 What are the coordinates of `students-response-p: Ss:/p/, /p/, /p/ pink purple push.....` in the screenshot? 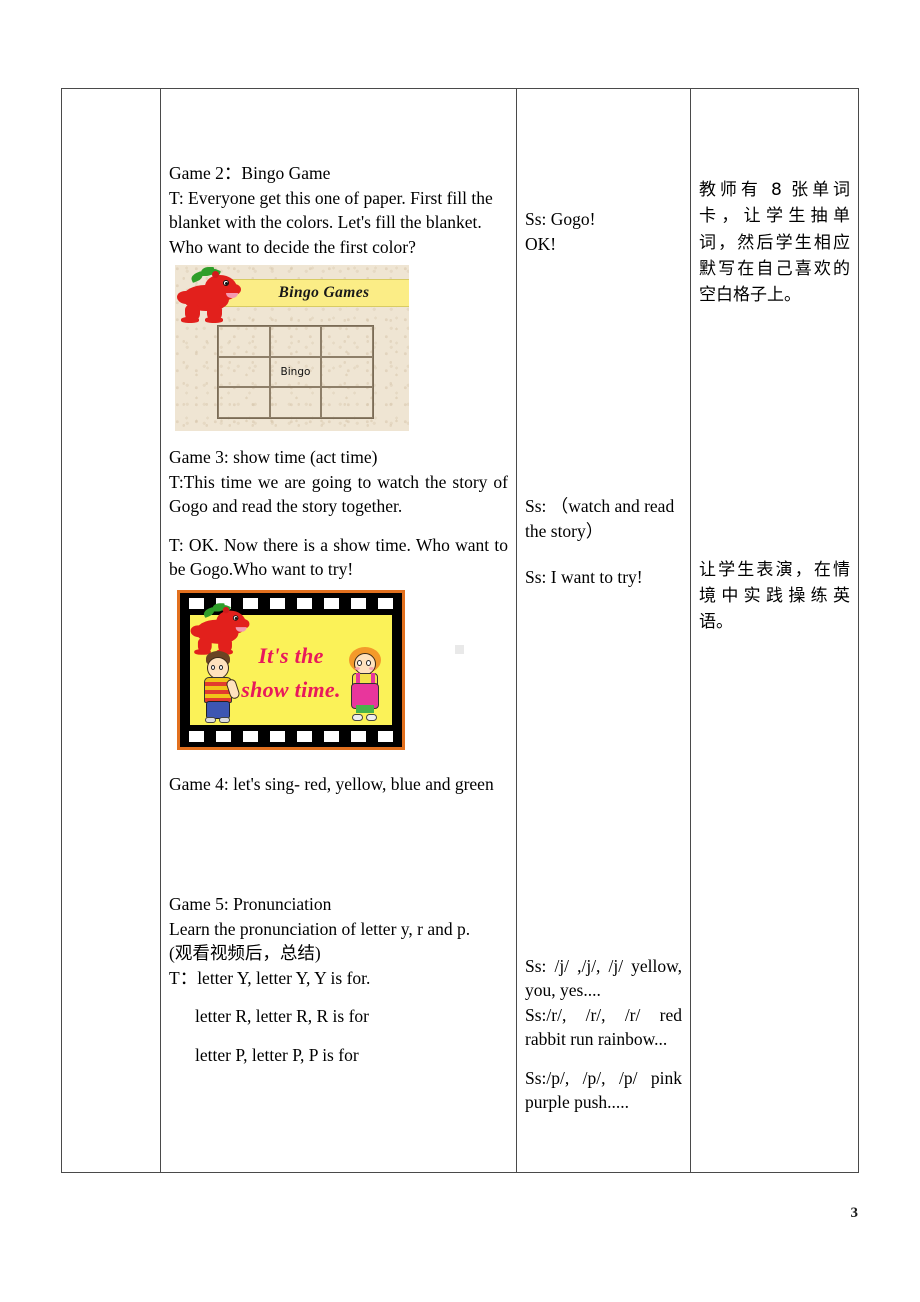 It's located at (603, 1090).